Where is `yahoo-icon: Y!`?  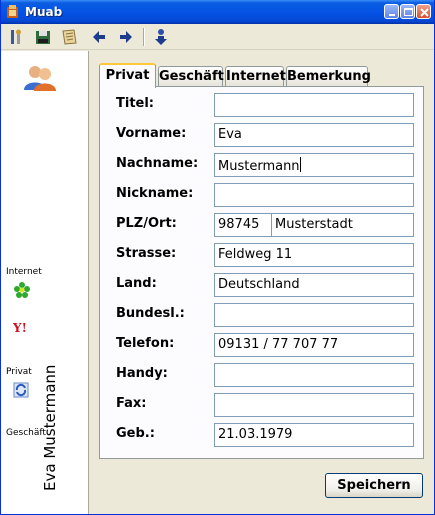
yahoo-icon: Y! is located at coordinates (21, 329).